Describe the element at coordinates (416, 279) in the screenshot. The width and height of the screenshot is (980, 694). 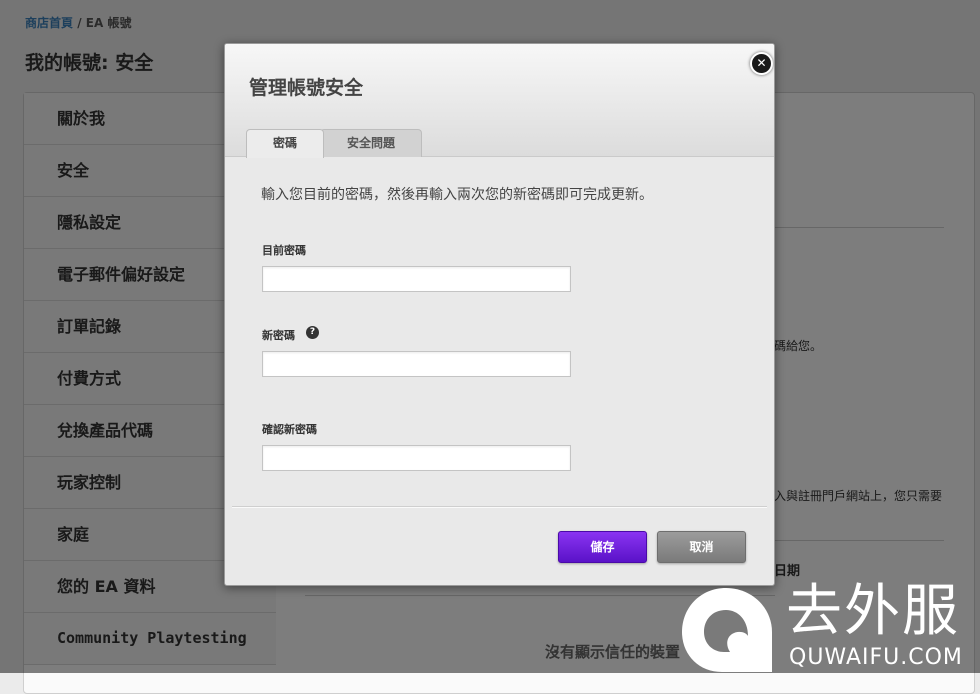
I see `current-password-input` at that location.